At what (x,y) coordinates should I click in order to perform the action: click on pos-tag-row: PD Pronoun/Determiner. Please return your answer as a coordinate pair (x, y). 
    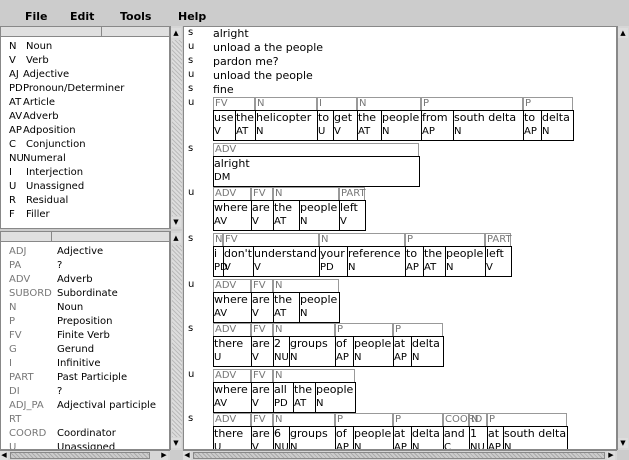
    Looking at the image, I should click on (85, 90).